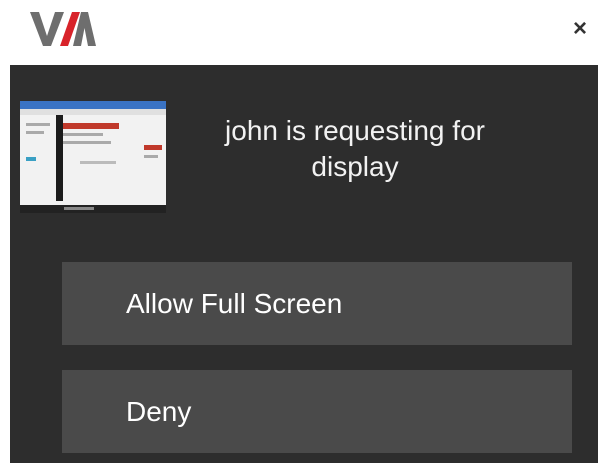 The height and width of the screenshot is (463, 605). I want to click on close-icon: ×, so click(580, 29).